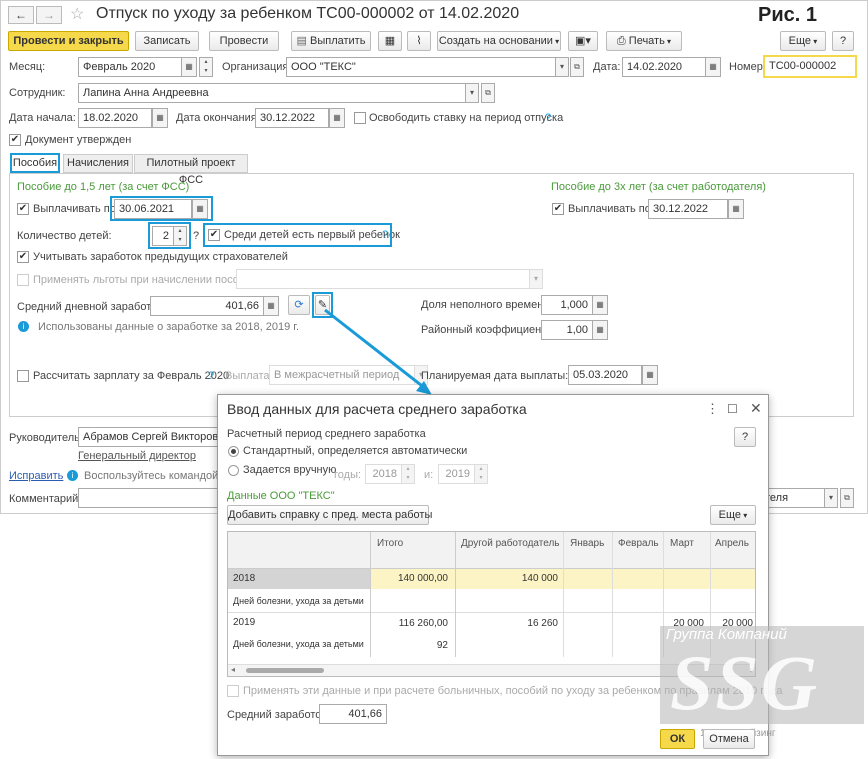 Image resolution: width=868 pixels, height=759 pixels. What do you see at coordinates (130, 67) in the screenshot?
I see `month-field: Февраль 2020` at bounding box center [130, 67].